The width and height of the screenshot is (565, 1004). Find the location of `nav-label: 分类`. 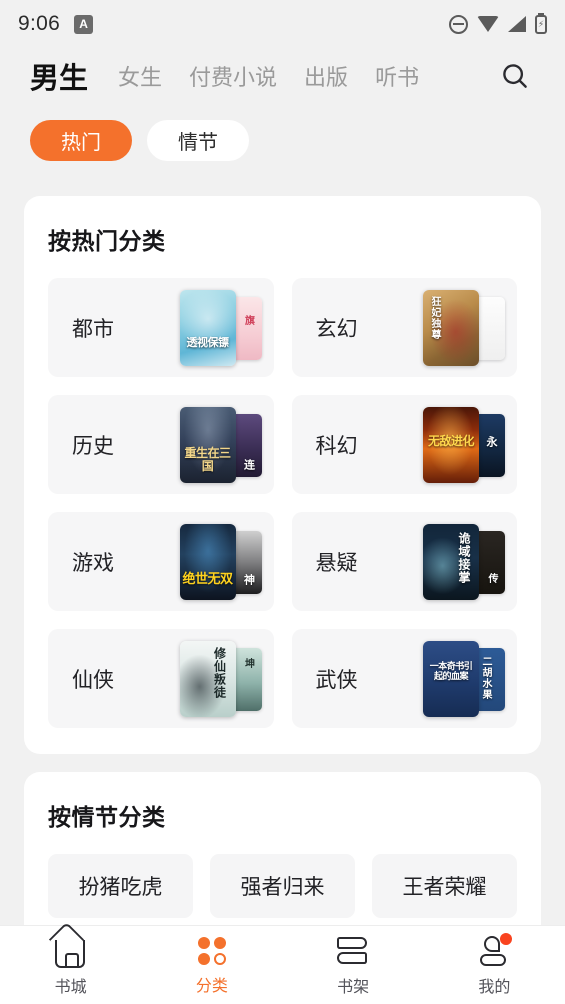

nav-label: 分类 is located at coordinates (211, 986).